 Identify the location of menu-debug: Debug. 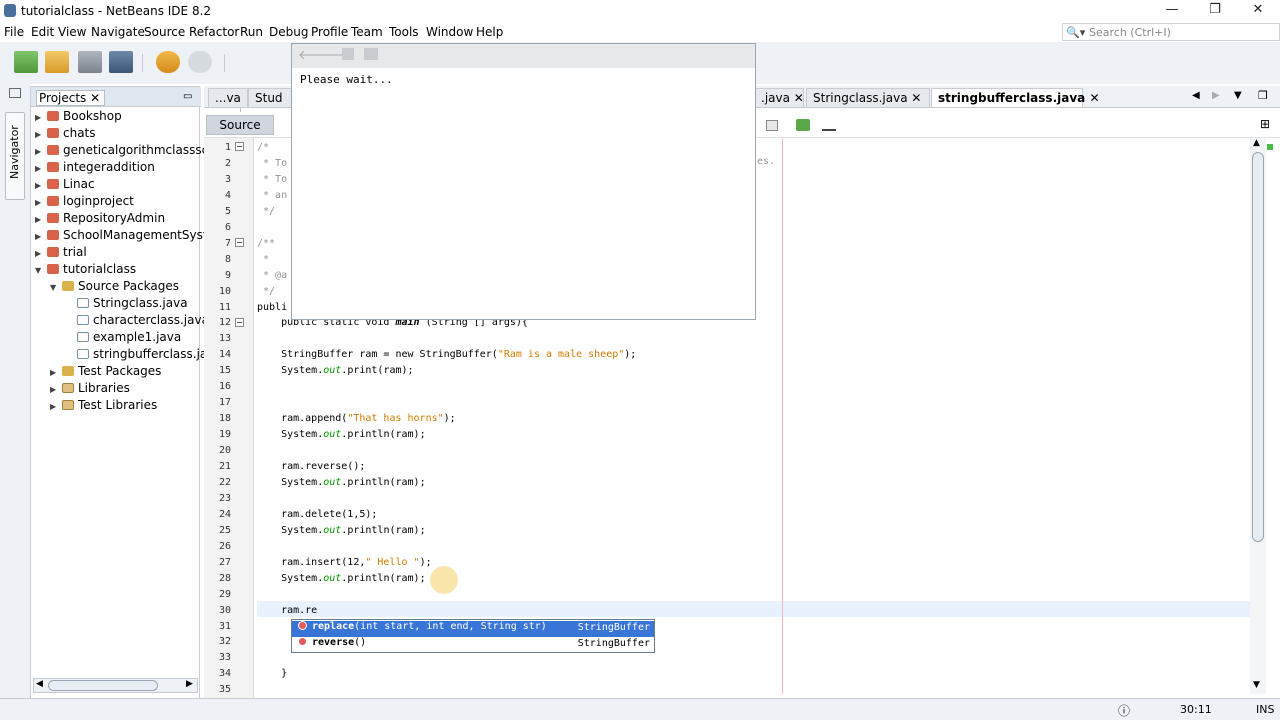
(288, 32).